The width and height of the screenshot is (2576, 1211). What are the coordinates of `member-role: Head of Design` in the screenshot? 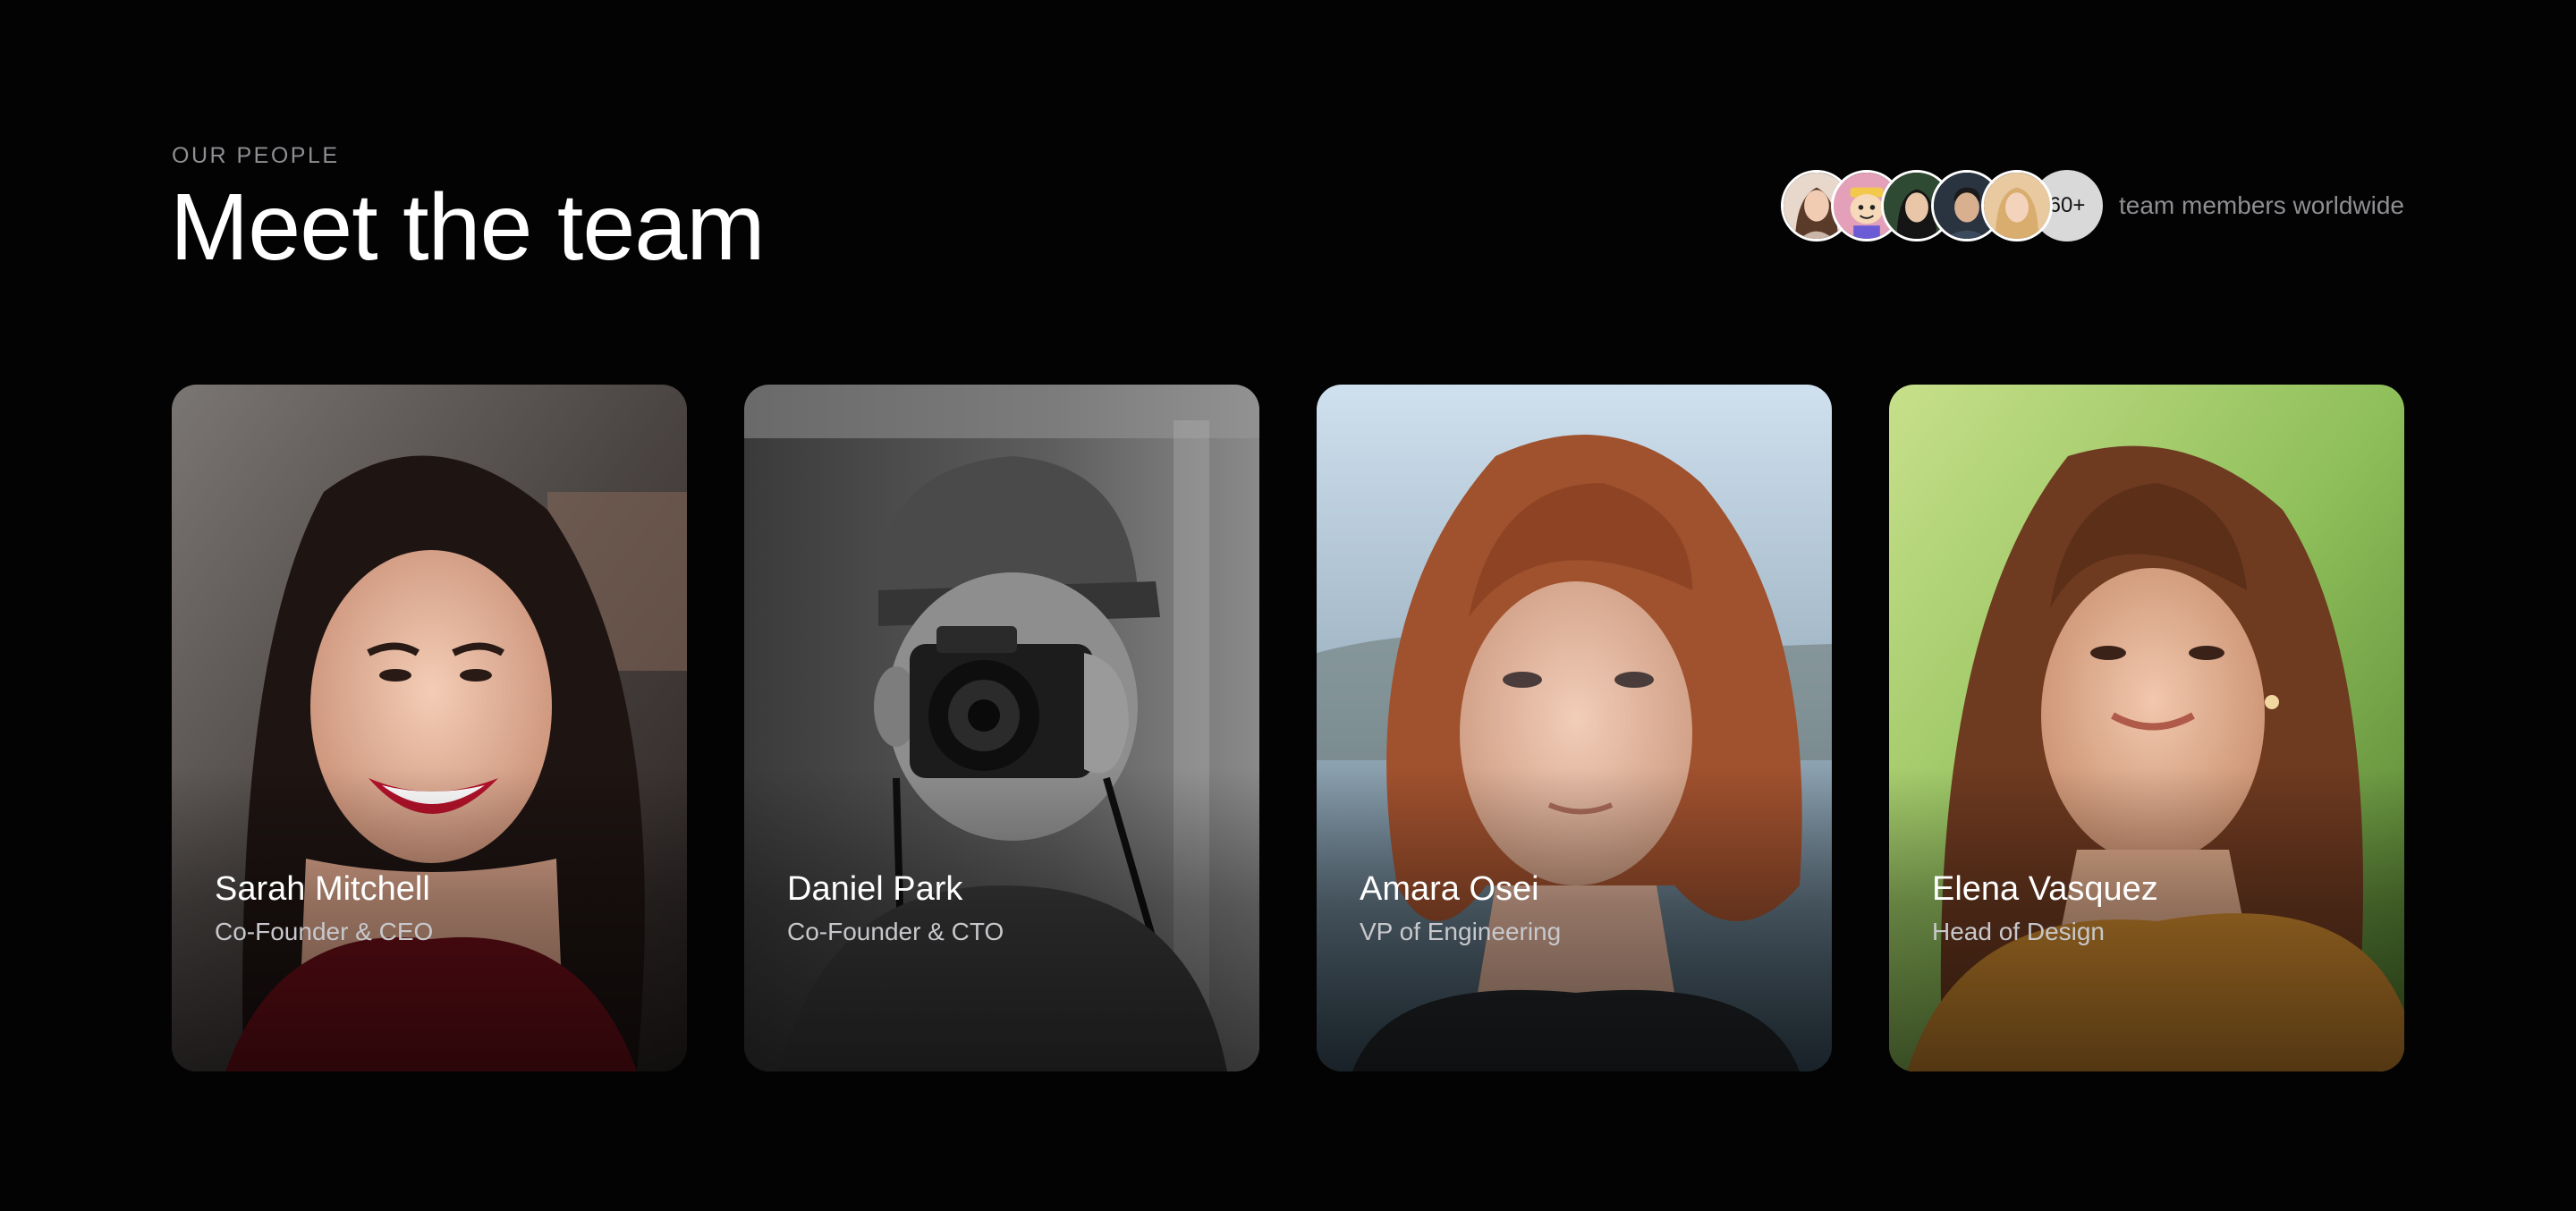 It's located at (2019, 931).